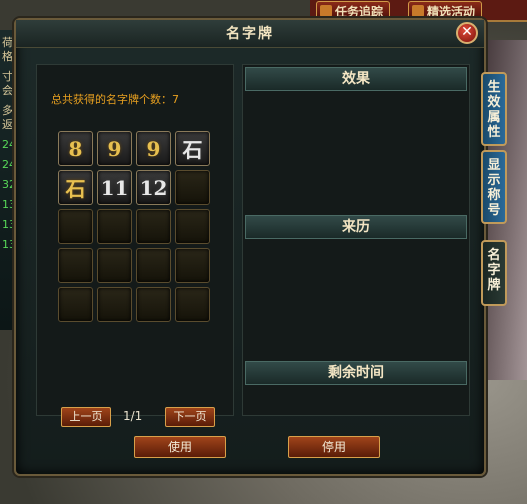 The image size is (527, 504). Describe the element at coordinates (356, 79) in the screenshot. I see `effect-header: 效果` at that location.